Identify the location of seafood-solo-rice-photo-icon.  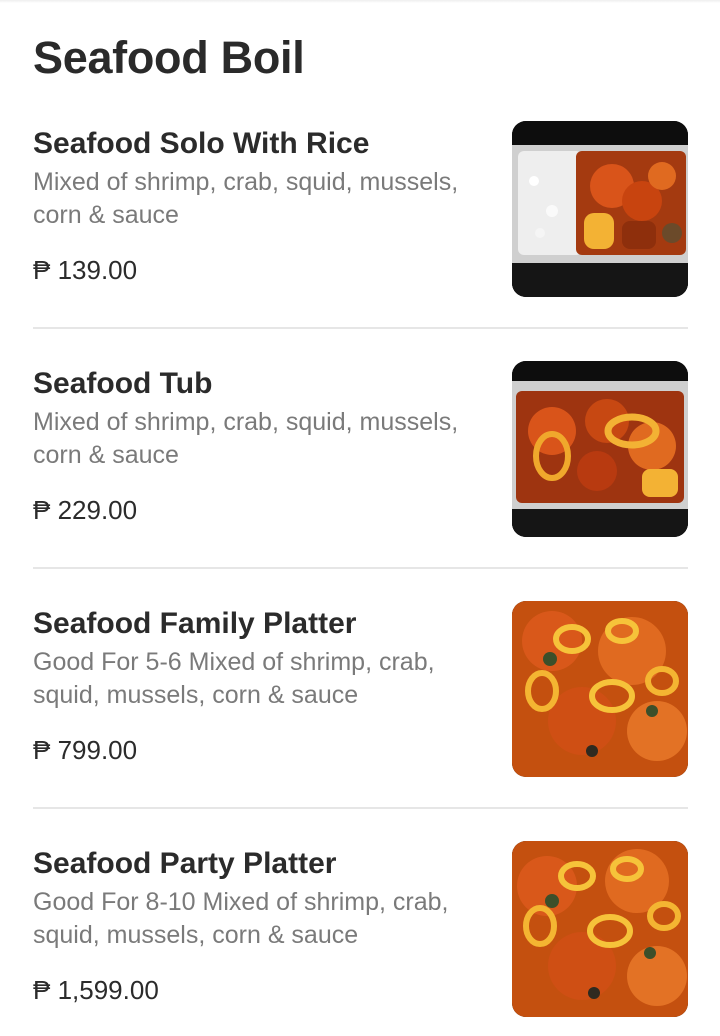
(600, 209).